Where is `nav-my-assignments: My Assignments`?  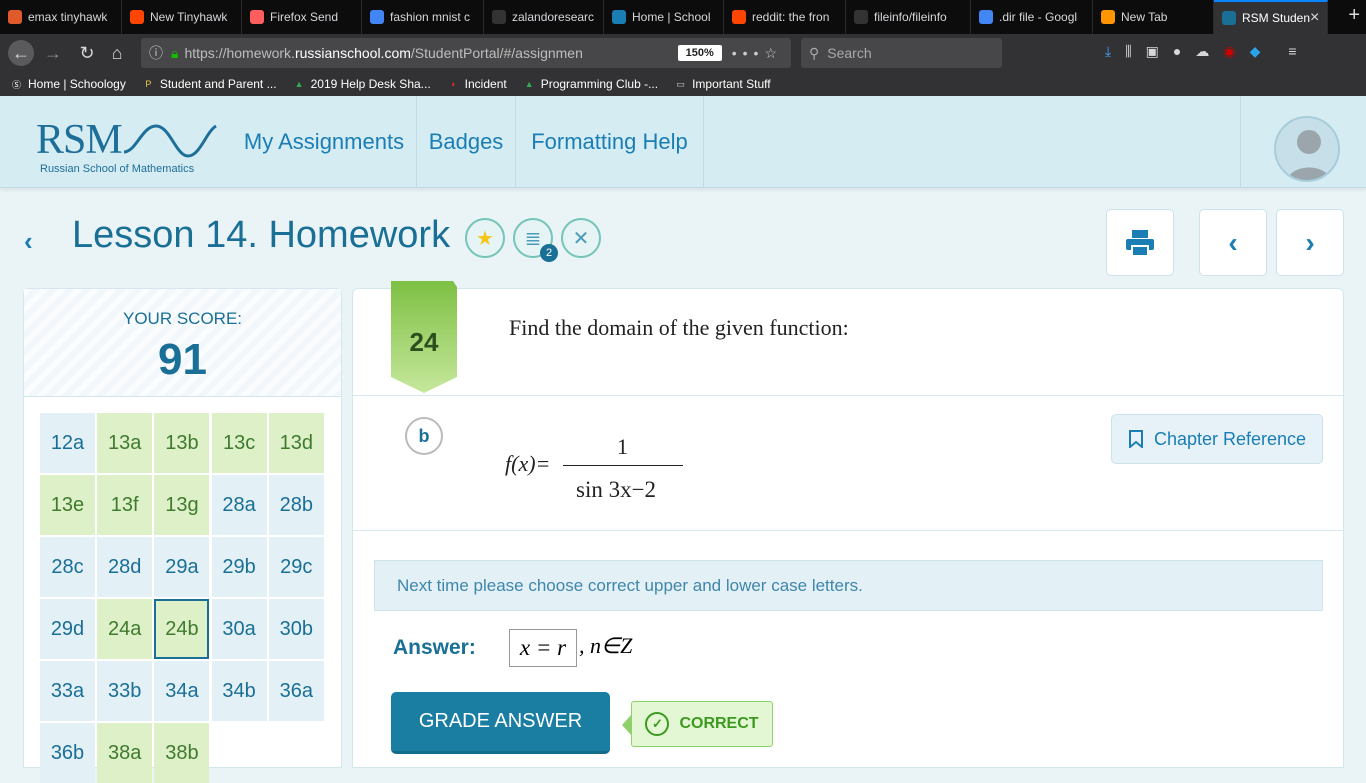
nav-my-assignments: My Assignments is located at coordinates (324, 142).